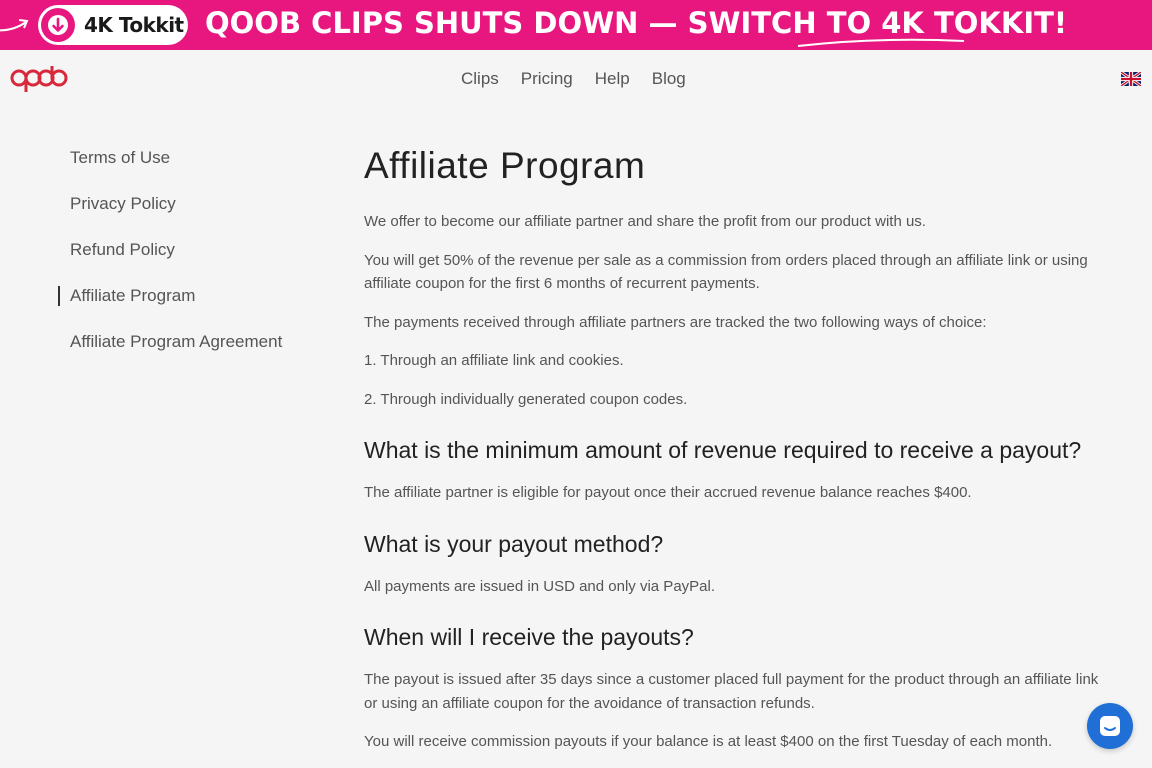 The width and height of the screenshot is (1152, 768). I want to click on tokkit-pill: 4K Tokkit, so click(113, 25).